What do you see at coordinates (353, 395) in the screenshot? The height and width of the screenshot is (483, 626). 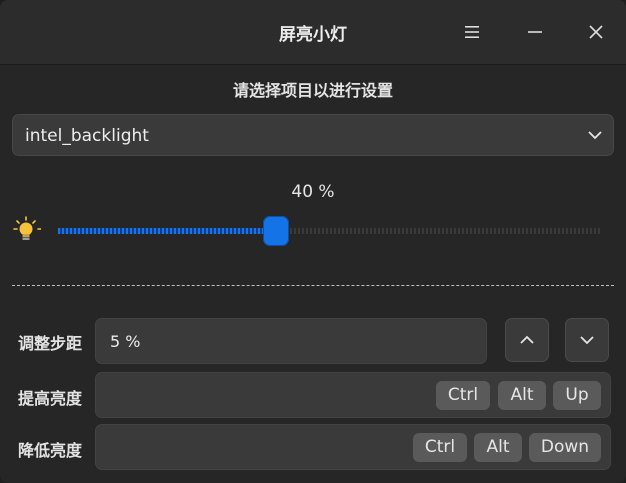 I see `increase-shortcut-field: Ctrl Alt Up` at bounding box center [353, 395].